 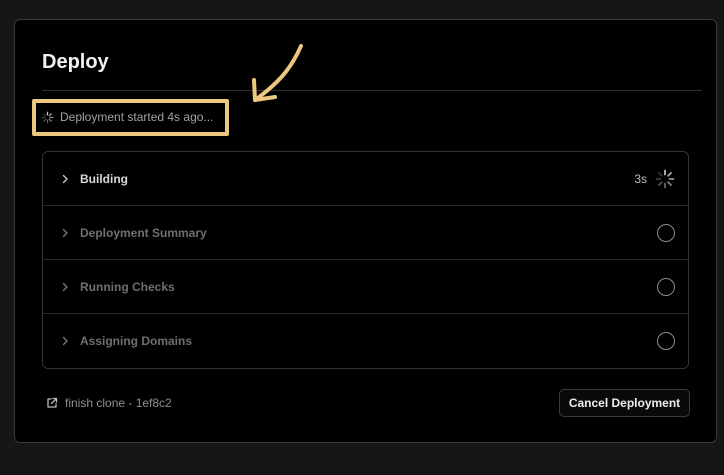 I want to click on step-building: Building 3s, so click(x=365, y=179).